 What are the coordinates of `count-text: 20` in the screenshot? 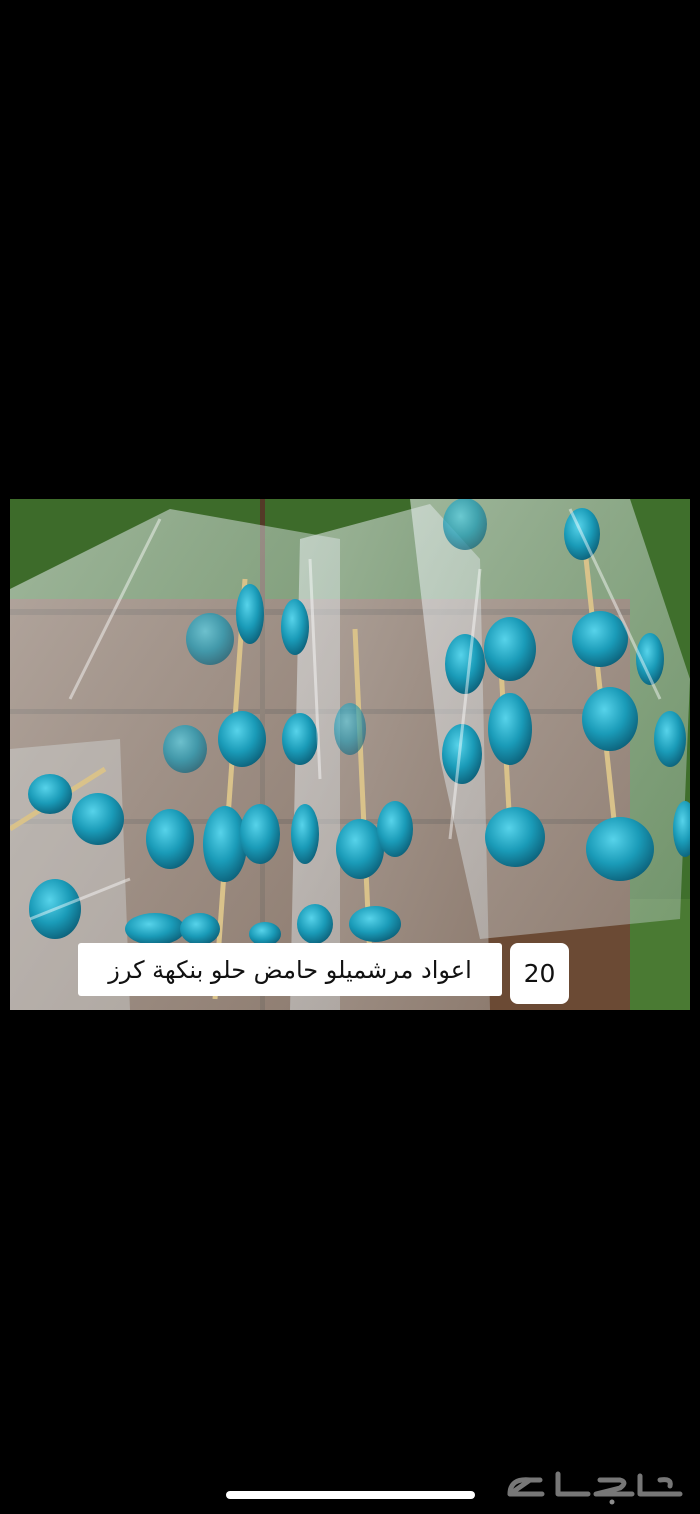 It's located at (539, 973).